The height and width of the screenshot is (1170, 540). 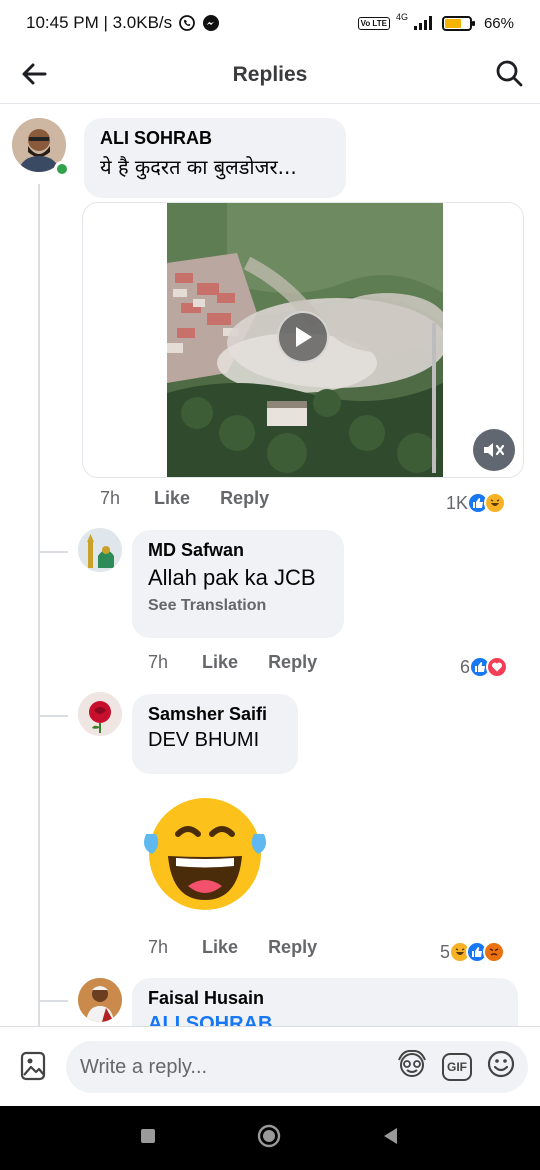 What do you see at coordinates (215, 138) in the screenshot?
I see `comment-author: ALI SOHRAB` at bounding box center [215, 138].